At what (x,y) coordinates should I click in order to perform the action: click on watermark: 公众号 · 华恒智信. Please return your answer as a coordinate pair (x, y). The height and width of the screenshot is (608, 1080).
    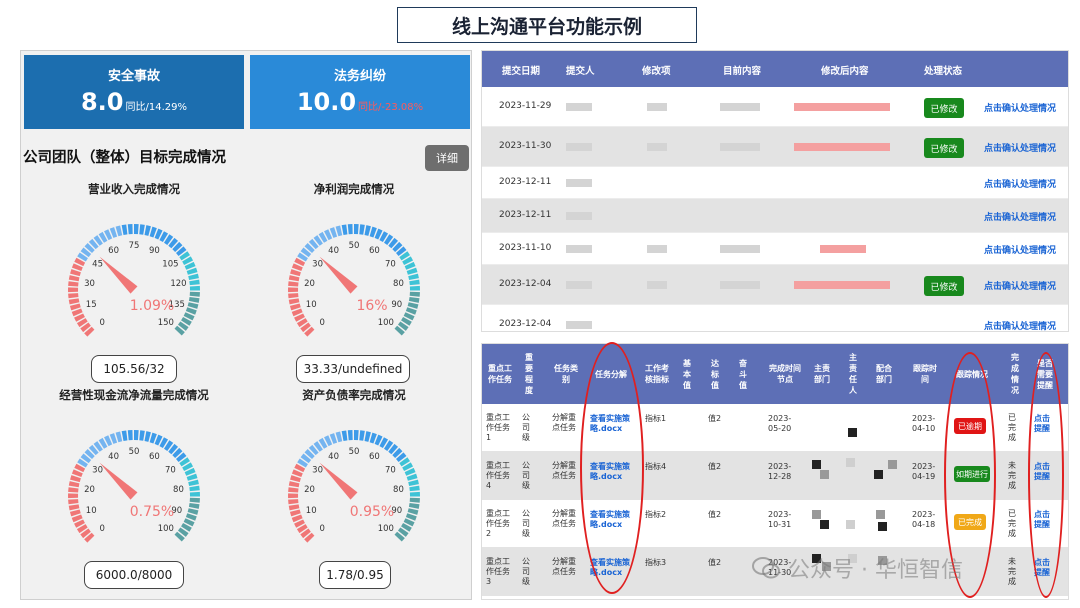
    Looking at the image, I should click on (857, 568).